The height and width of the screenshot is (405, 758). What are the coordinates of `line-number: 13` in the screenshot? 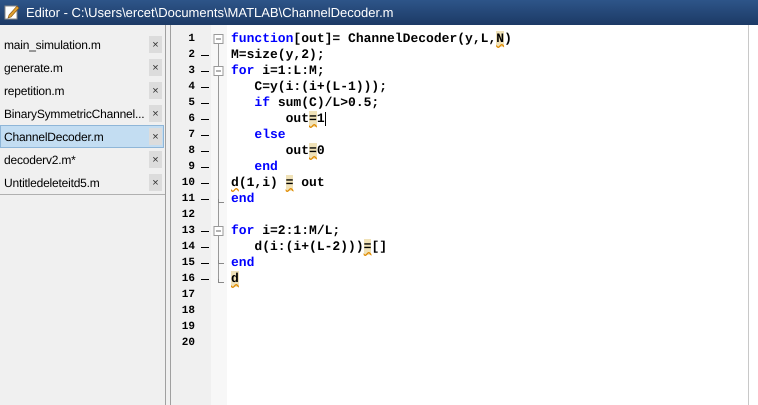 It's located at (187, 231).